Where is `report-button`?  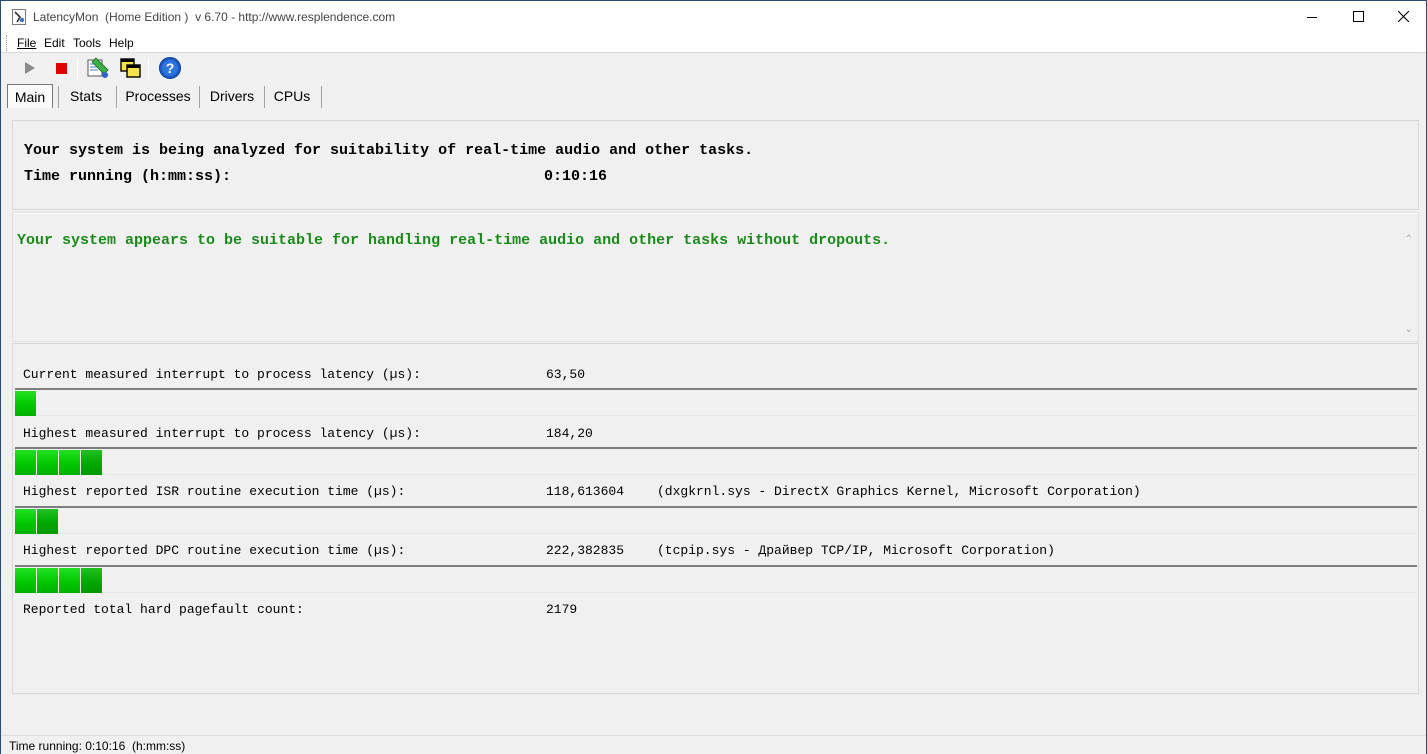
report-button is located at coordinates (98, 68).